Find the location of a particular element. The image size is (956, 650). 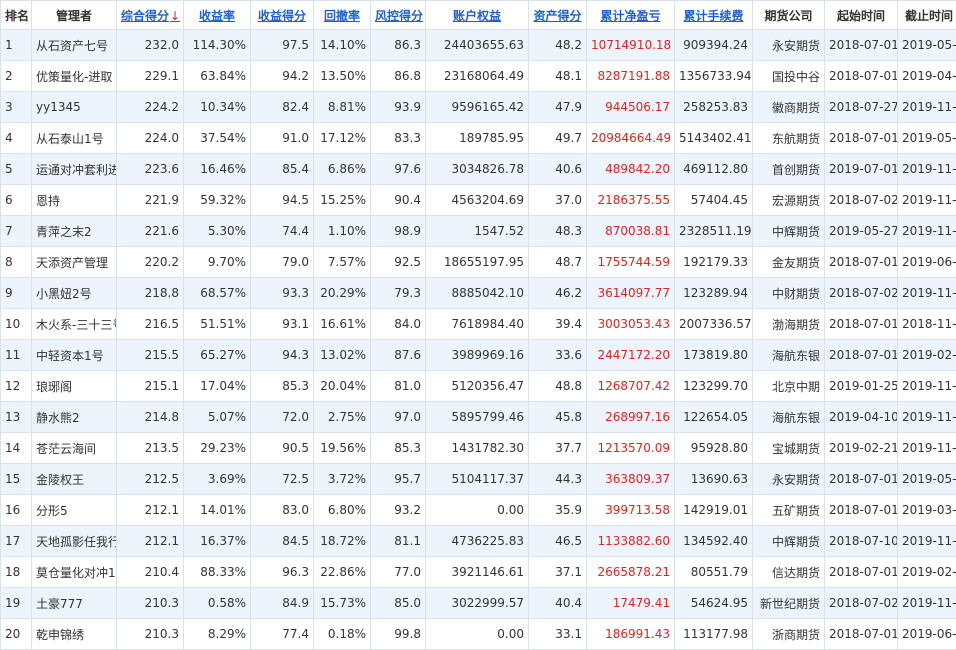

cell-manager: 琅琊阁 is located at coordinates (74, 386).